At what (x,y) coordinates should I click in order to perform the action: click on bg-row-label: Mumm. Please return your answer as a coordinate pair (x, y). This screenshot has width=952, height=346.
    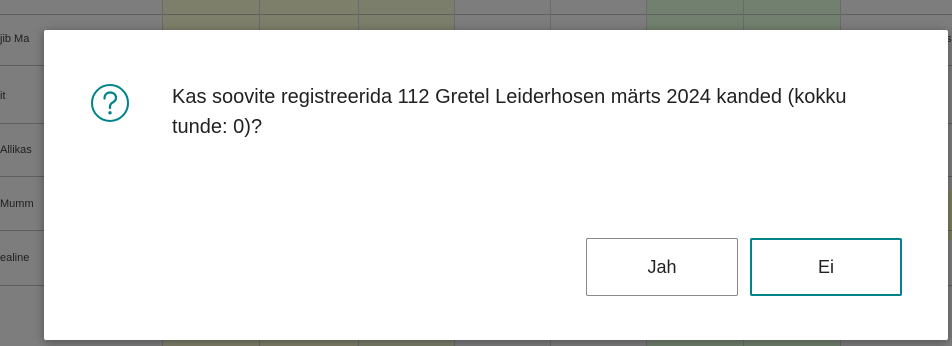
    Looking at the image, I should click on (17, 204).